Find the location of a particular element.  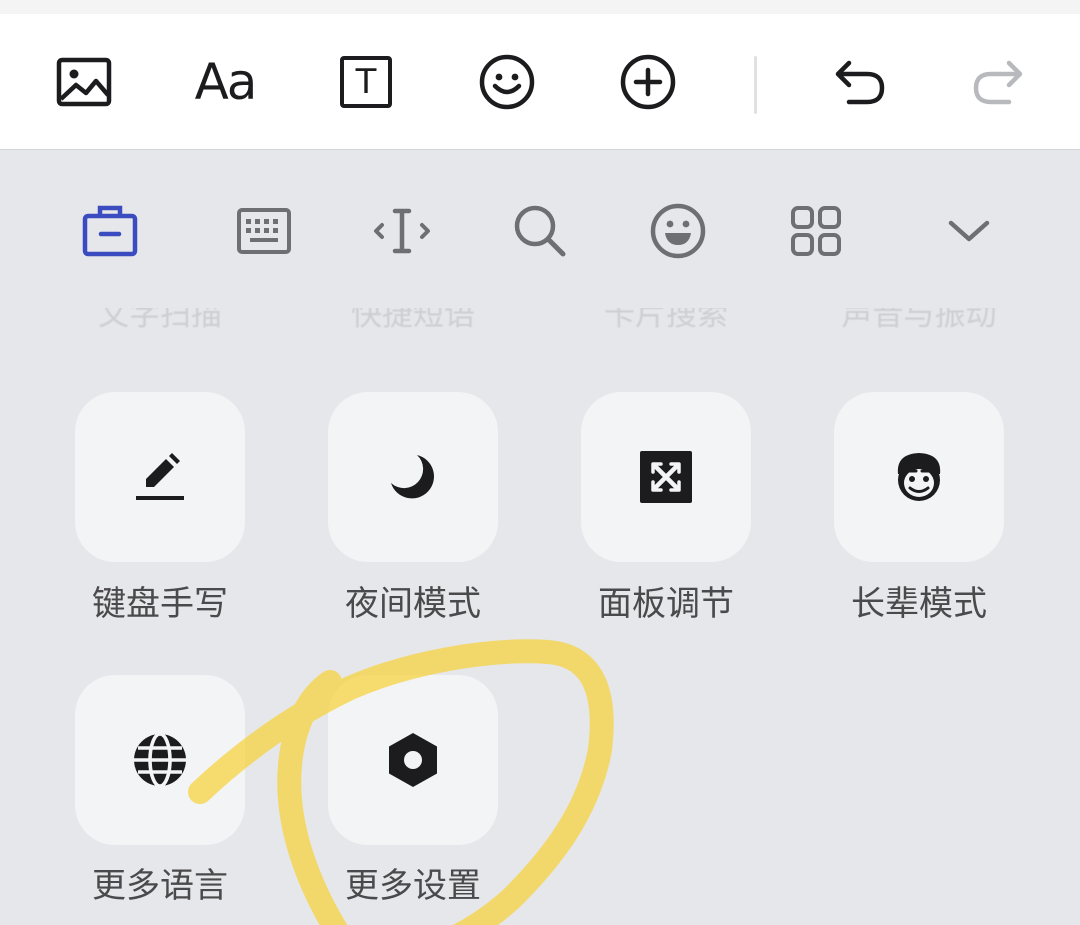

handwriting-tile is located at coordinates (160, 477).